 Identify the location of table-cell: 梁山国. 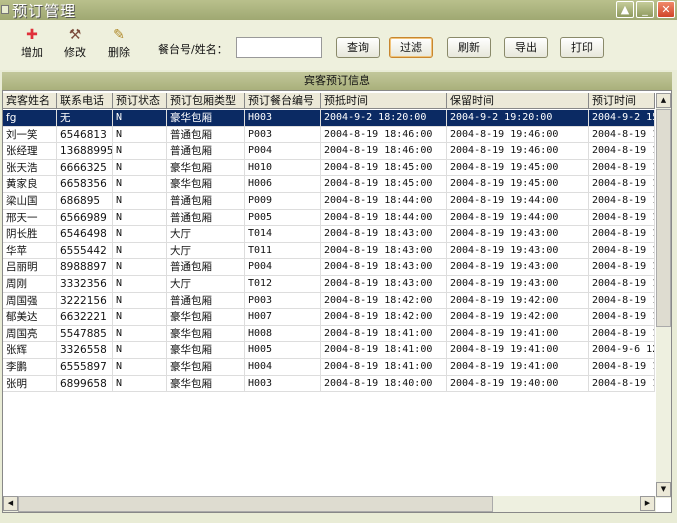
(30, 201).